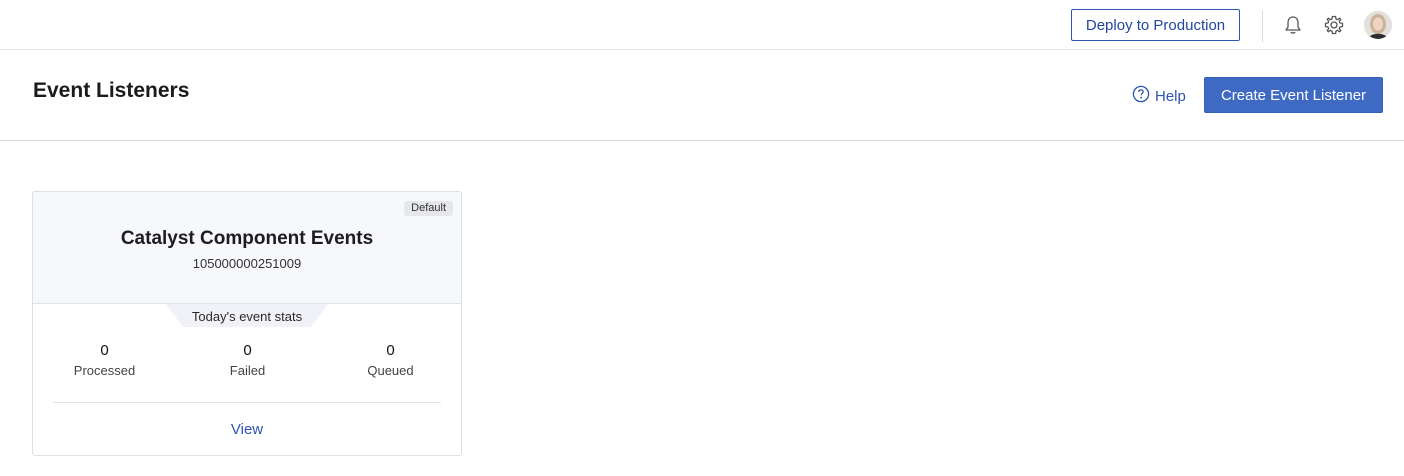 This screenshot has width=1404, height=476. I want to click on divider, so click(1262, 26).